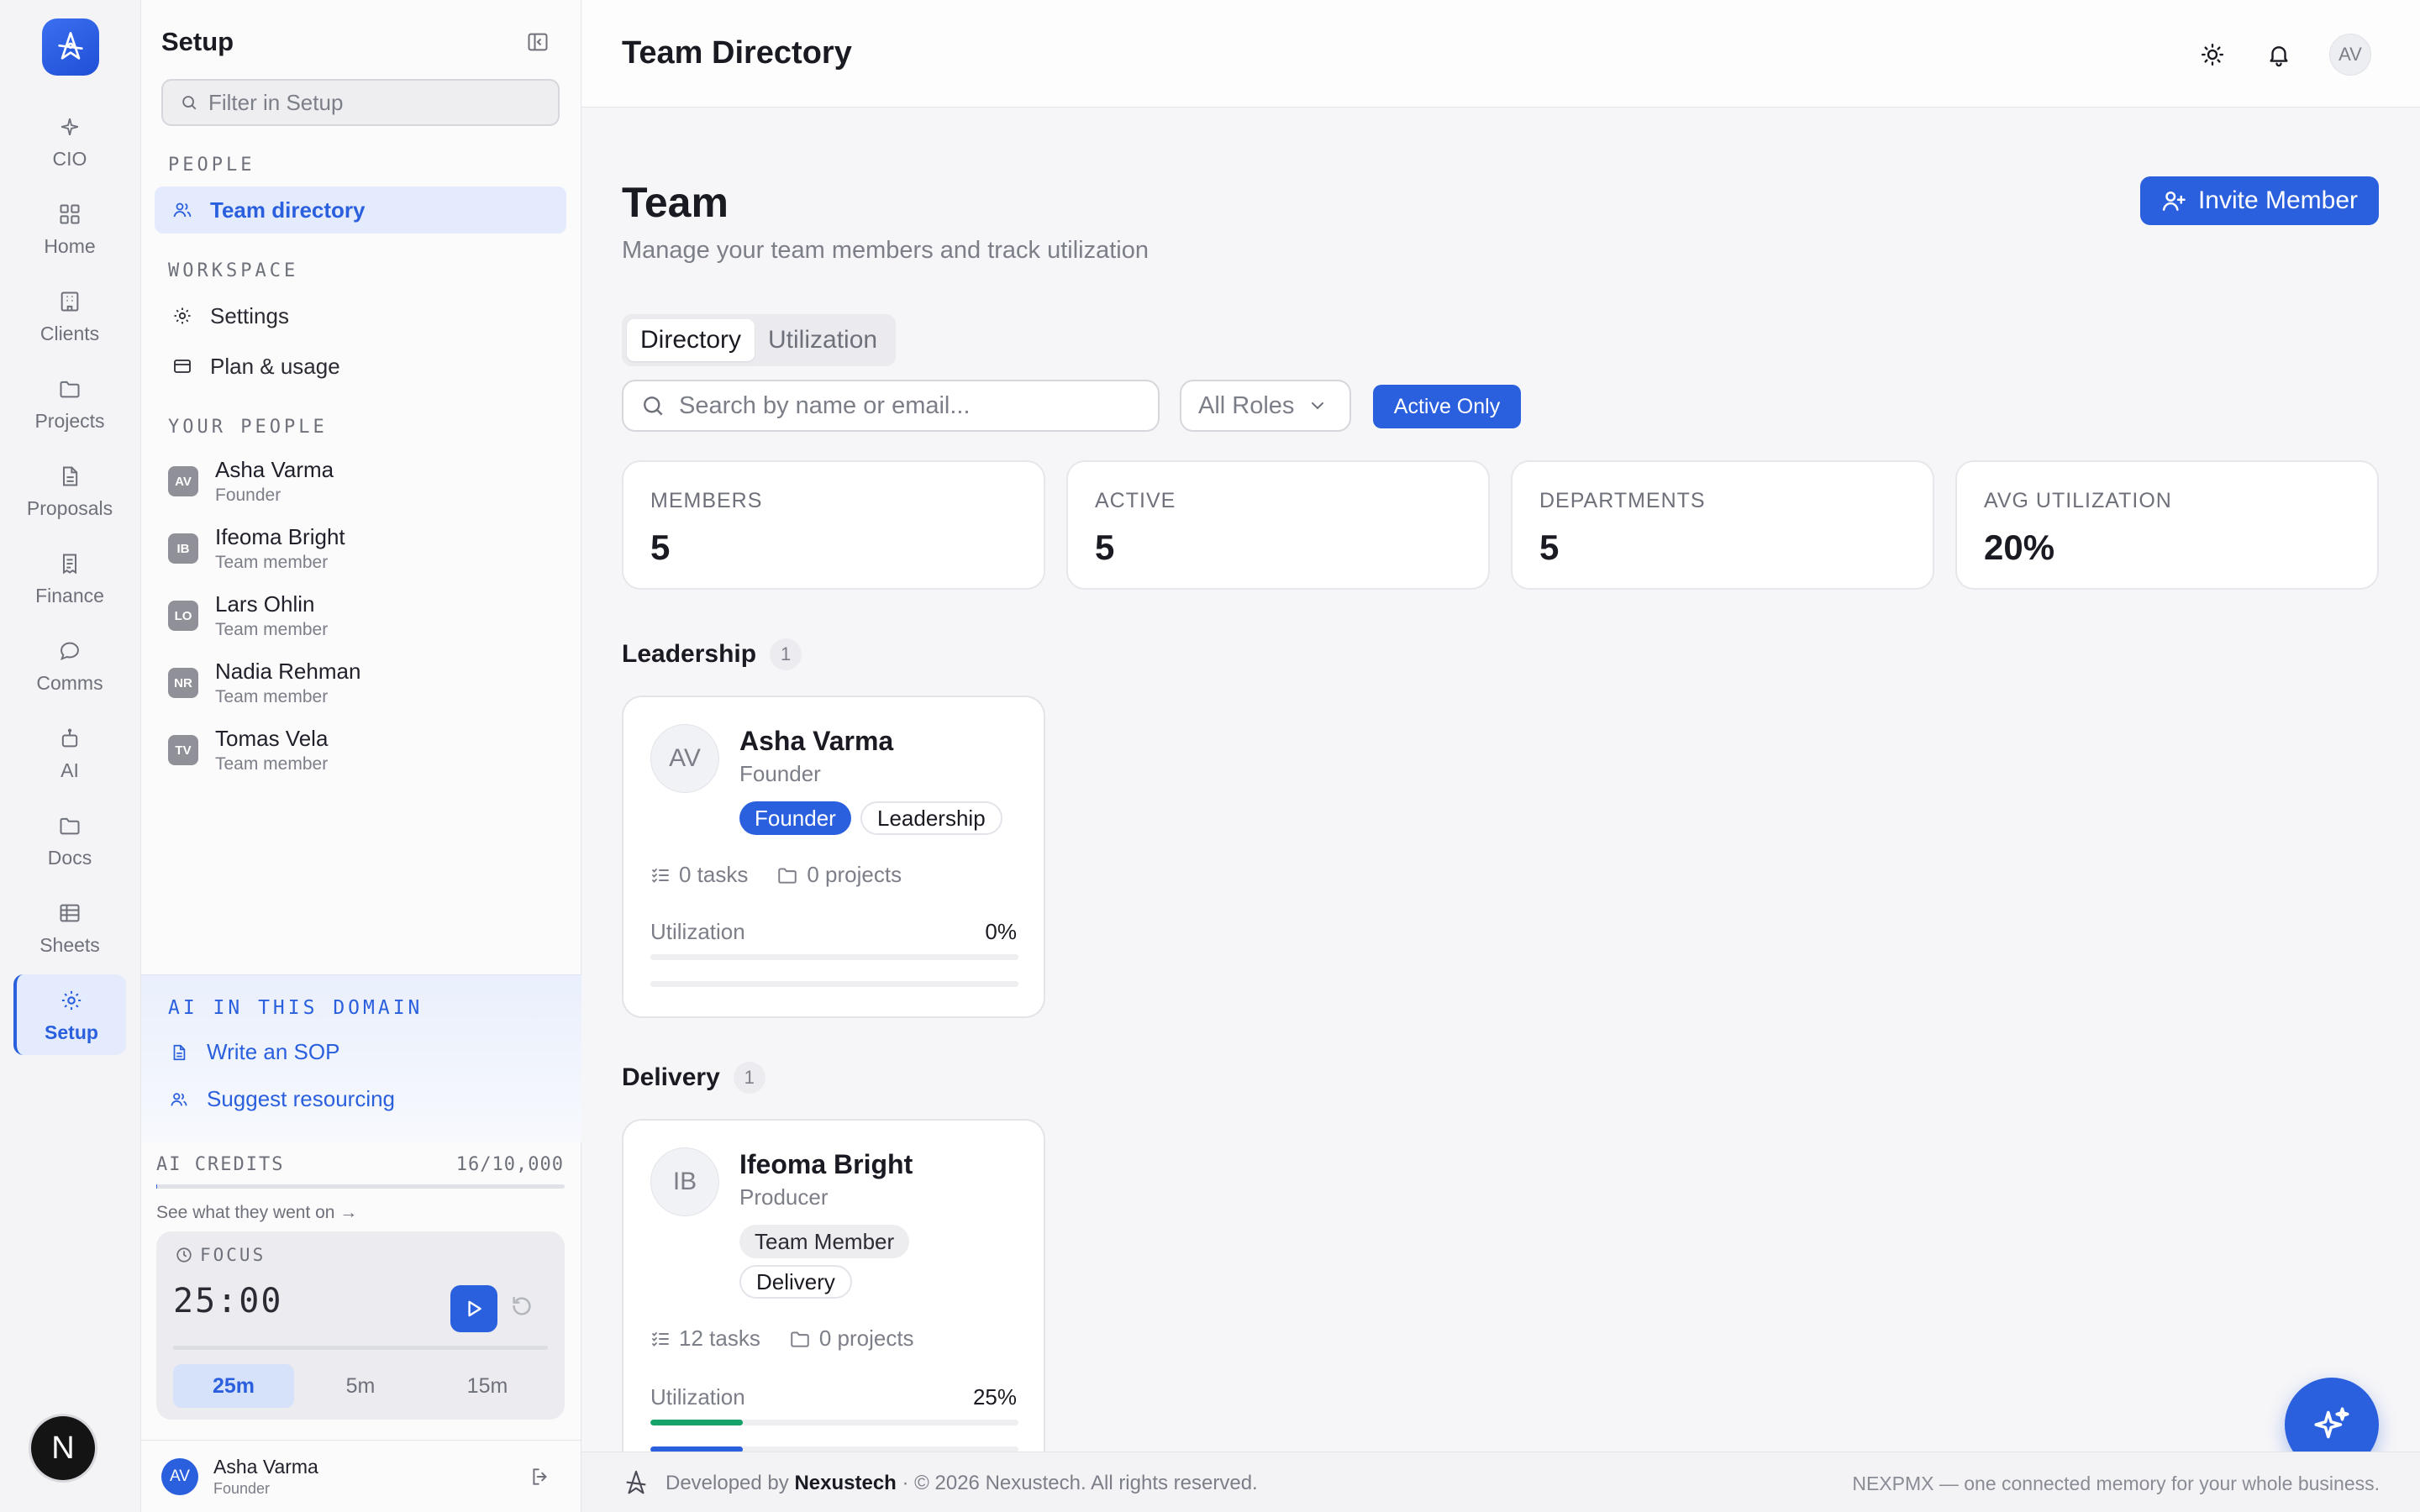 This screenshot has height=1512, width=2420. I want to click on search-icon, so click(189, 103).